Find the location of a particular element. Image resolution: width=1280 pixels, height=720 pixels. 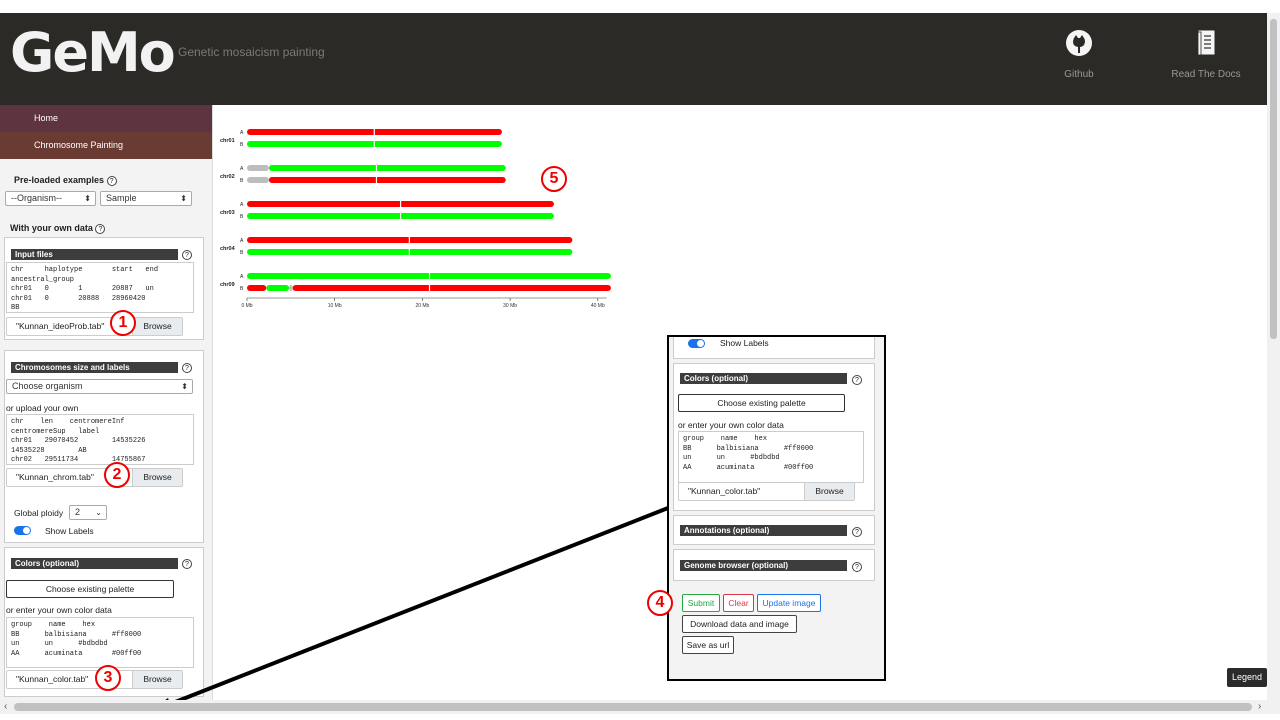

horizontal-scrollbar: ‹ › is located at coordinates (640, 707).